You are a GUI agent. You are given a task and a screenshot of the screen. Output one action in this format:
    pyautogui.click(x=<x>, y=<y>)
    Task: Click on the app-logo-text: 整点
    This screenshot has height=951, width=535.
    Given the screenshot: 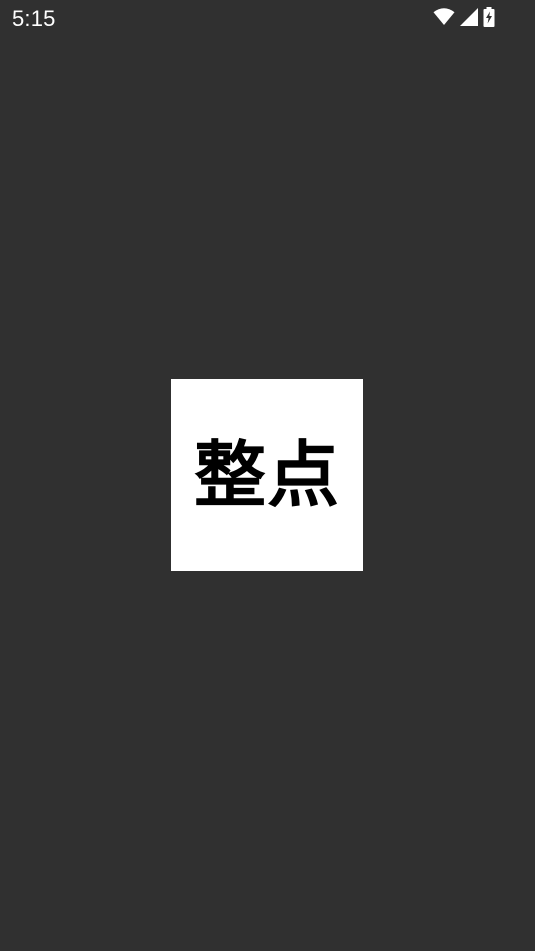 What is the action you would take?
    pyautogui.click(x=266, y=475)
    